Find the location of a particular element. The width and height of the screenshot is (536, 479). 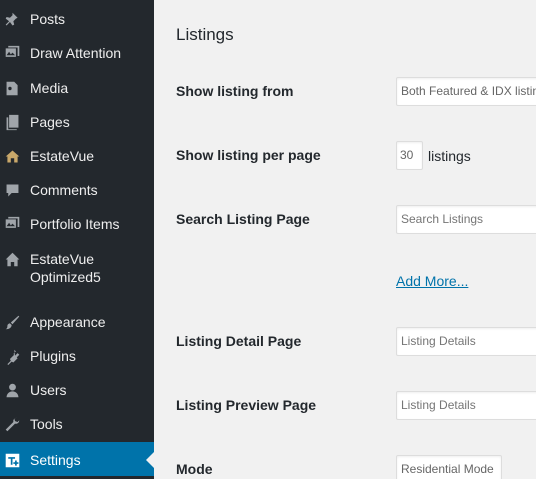

pages-icon is located at coordinates (12, 122).